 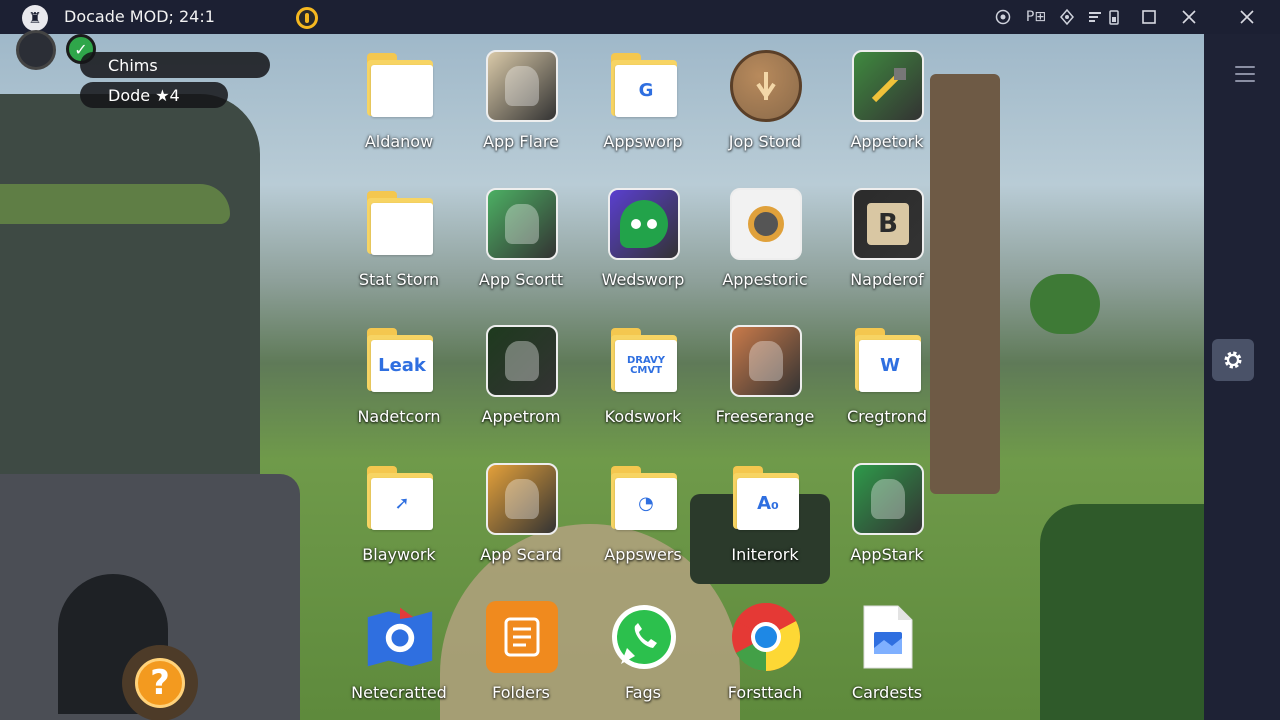 I want to click on wedsworp-icon, so click(x=644, y=224).